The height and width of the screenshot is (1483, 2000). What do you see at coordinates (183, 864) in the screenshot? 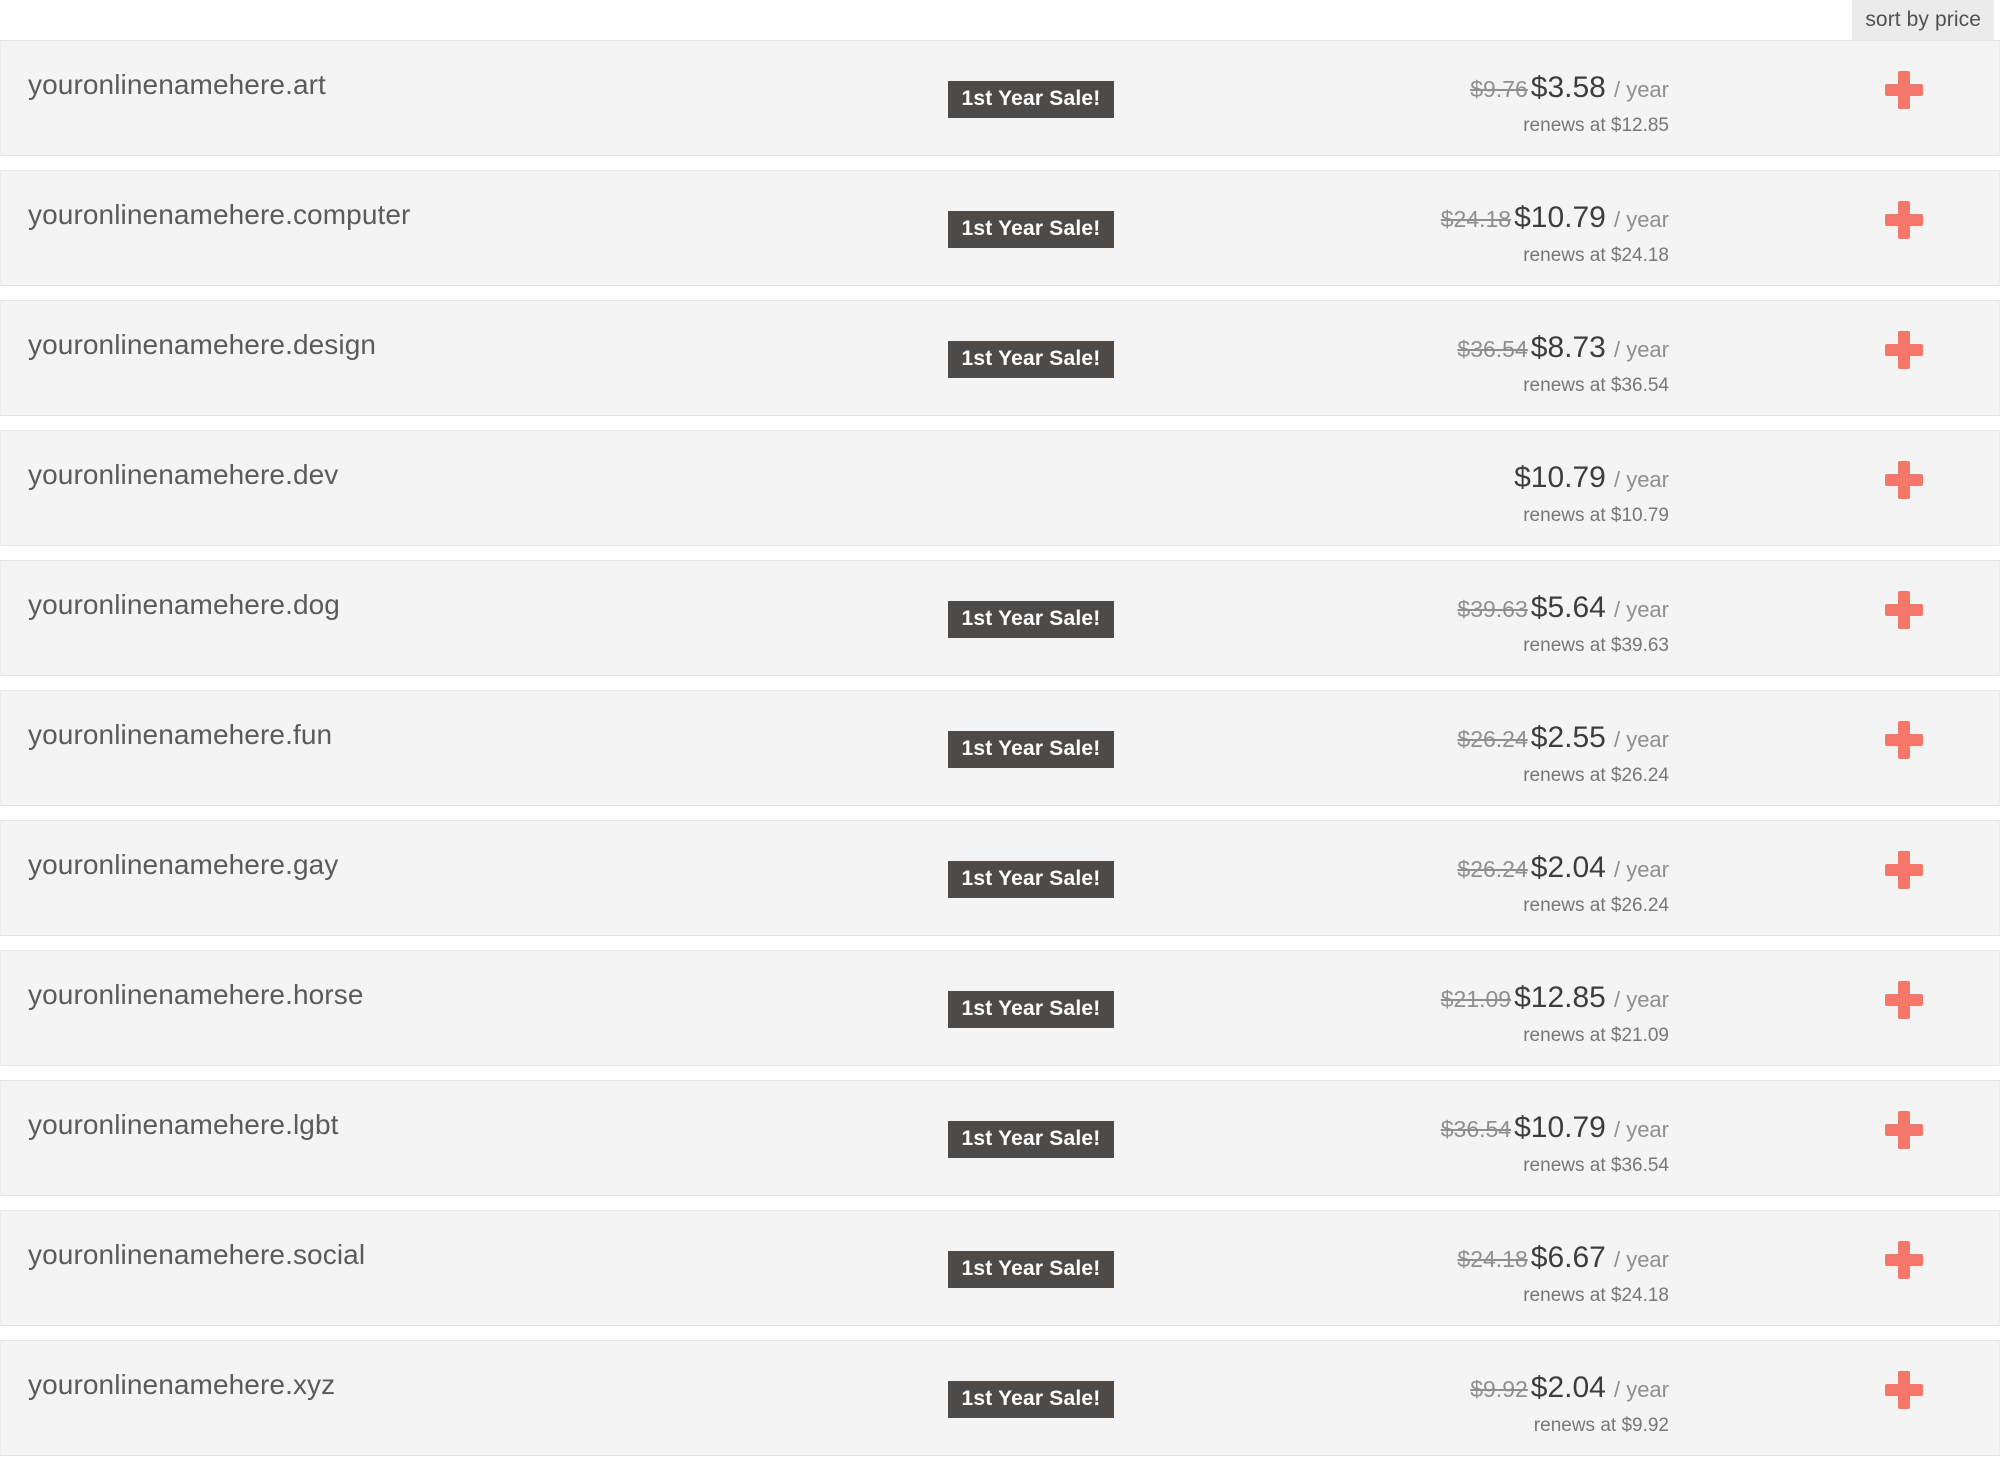
I see `domain-name: youronlinenamehere.gay` at bounding box center [183, 864].